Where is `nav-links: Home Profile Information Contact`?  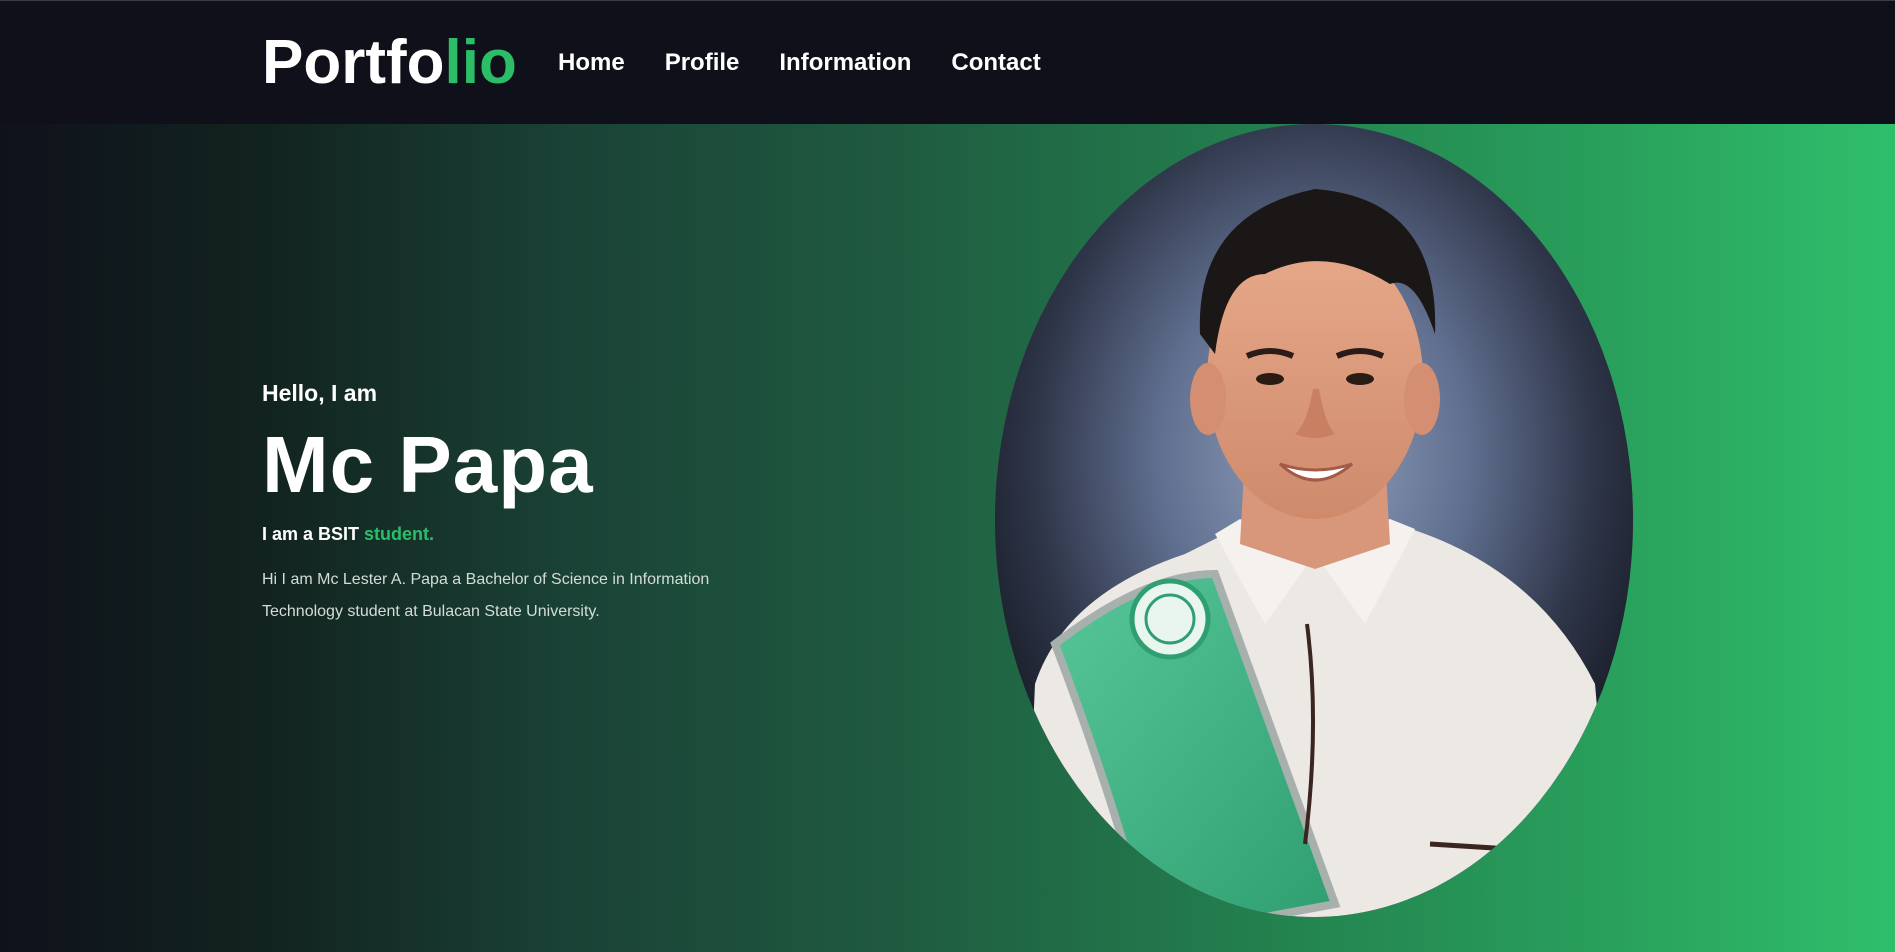
nav-links: Home Profile Information Contact is located at coordinates (799, 63).